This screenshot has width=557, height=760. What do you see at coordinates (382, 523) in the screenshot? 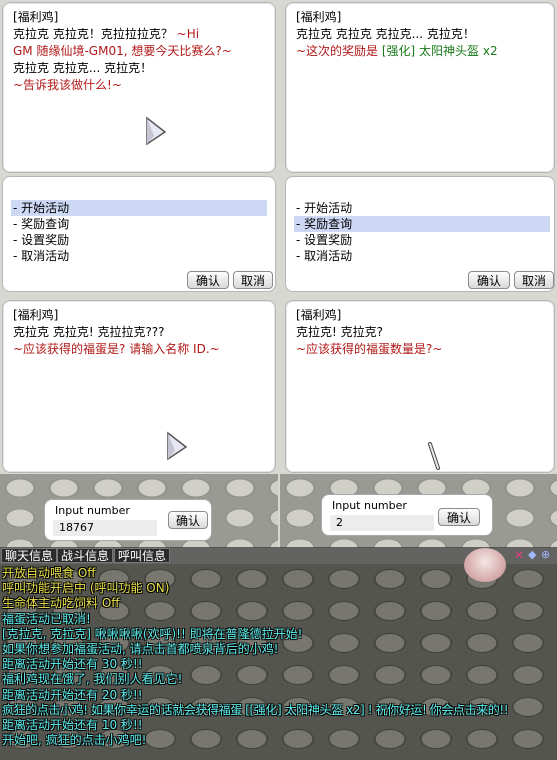
I see `number-input: 2` at bounding box center [382, 523].